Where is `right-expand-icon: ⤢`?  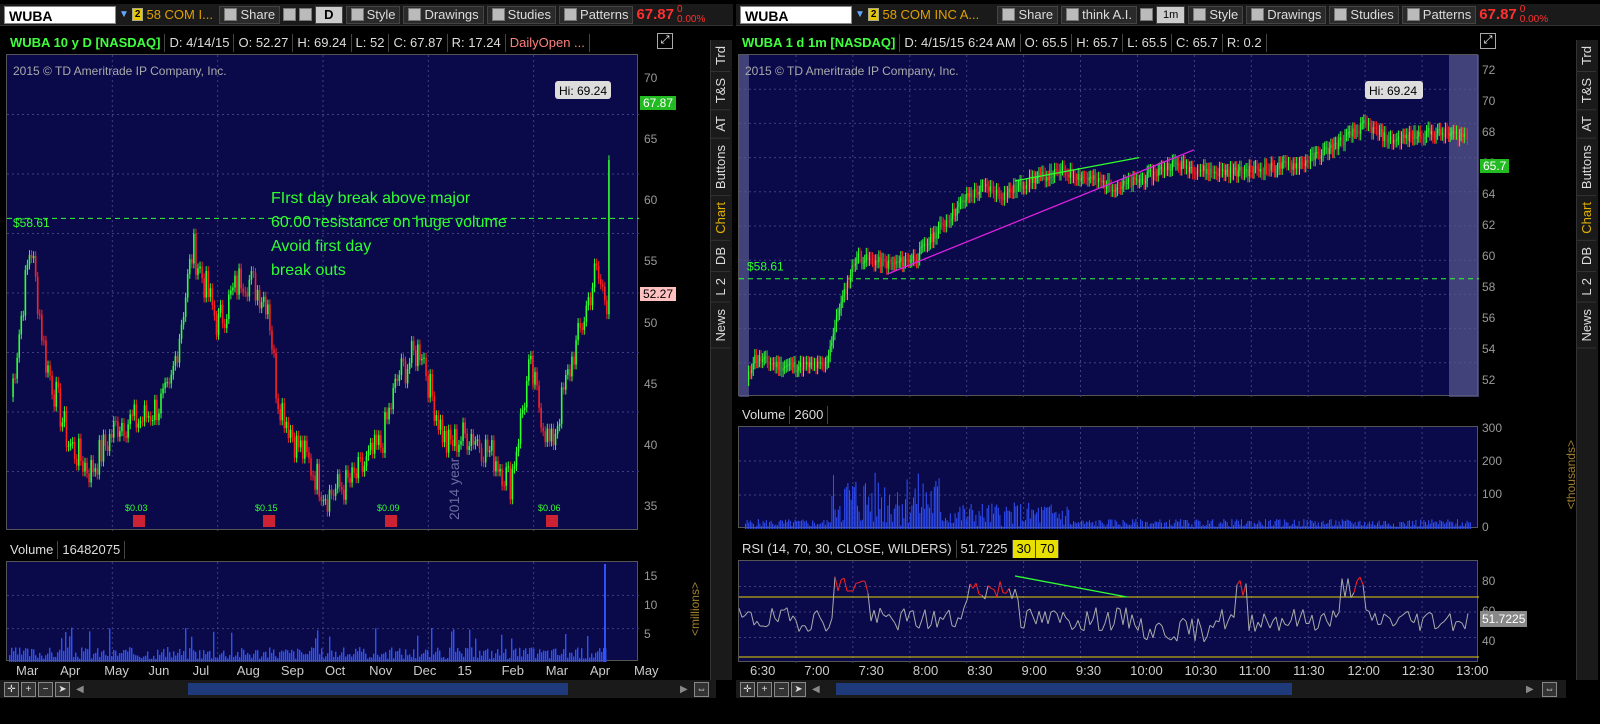 right-expand-icon: ⤢ is located at coordinates (1488, 41).